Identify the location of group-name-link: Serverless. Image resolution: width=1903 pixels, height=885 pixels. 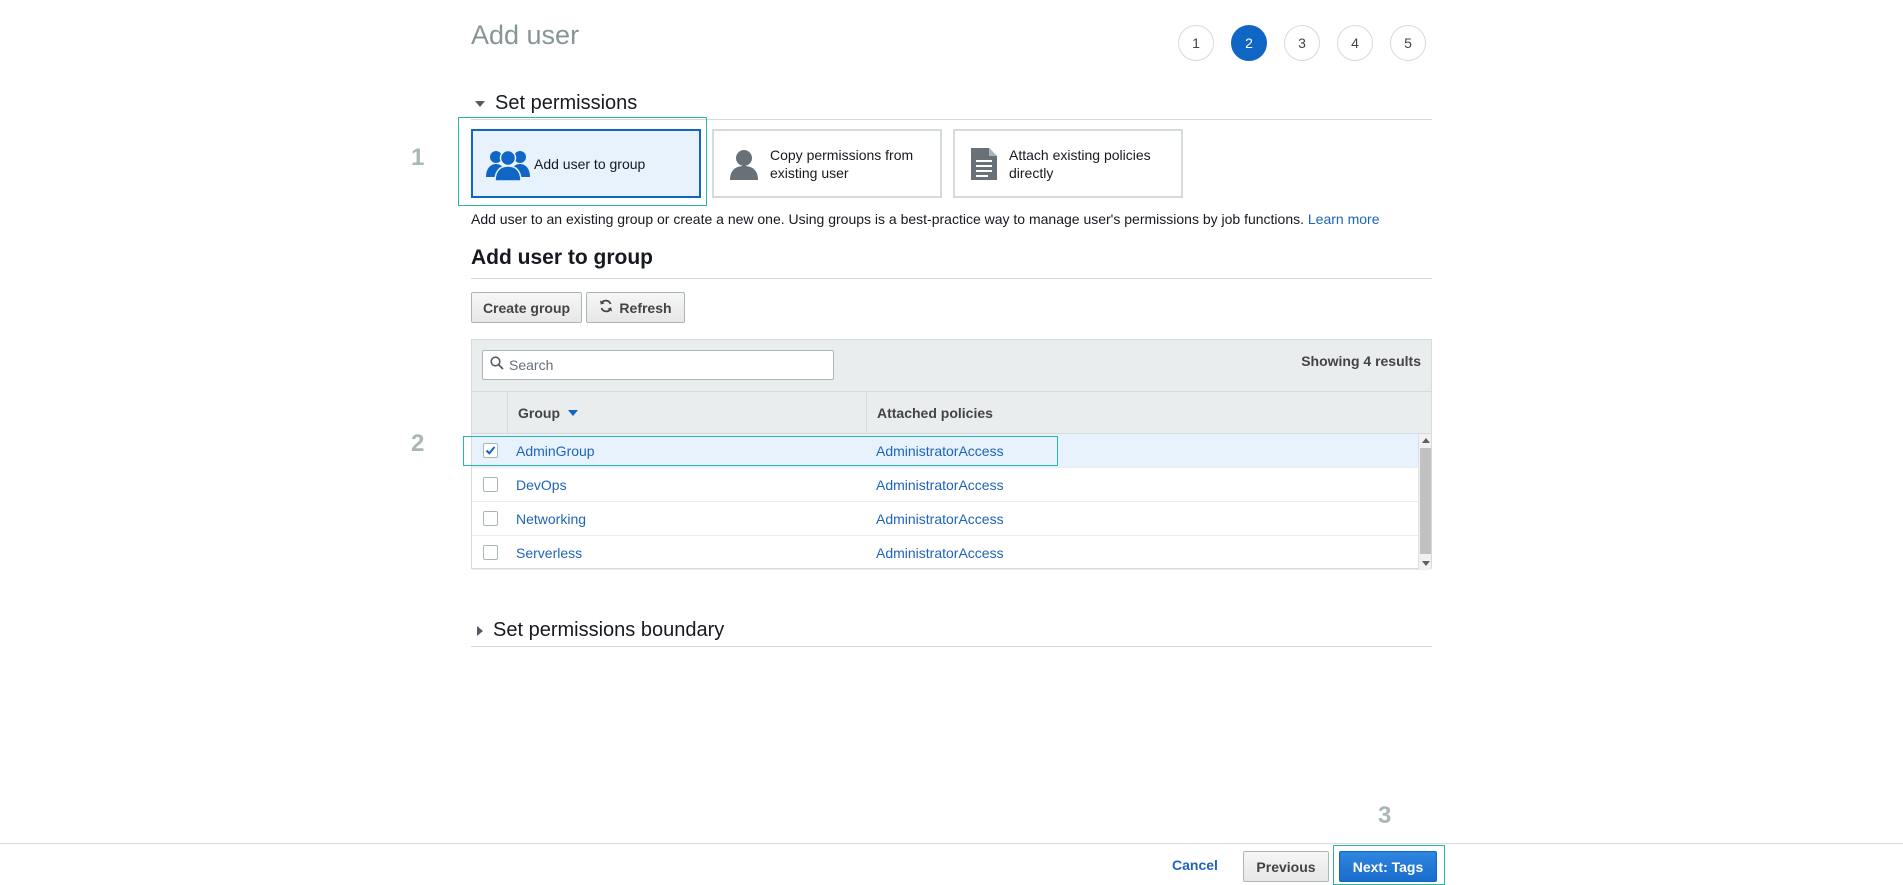
(687, 553).